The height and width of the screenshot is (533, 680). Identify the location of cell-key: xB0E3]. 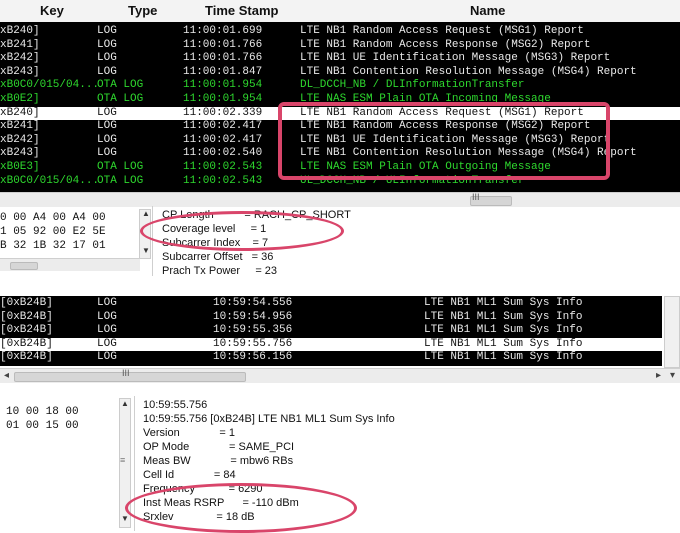
(20, 167).